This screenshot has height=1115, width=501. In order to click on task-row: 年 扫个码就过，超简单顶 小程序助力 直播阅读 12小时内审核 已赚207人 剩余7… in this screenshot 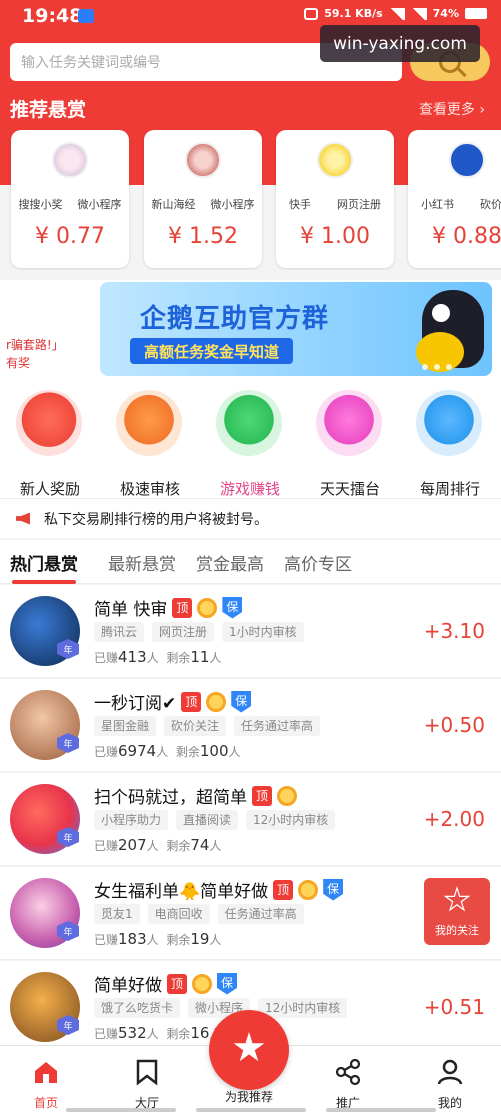, I will do `click(250, 819)`.